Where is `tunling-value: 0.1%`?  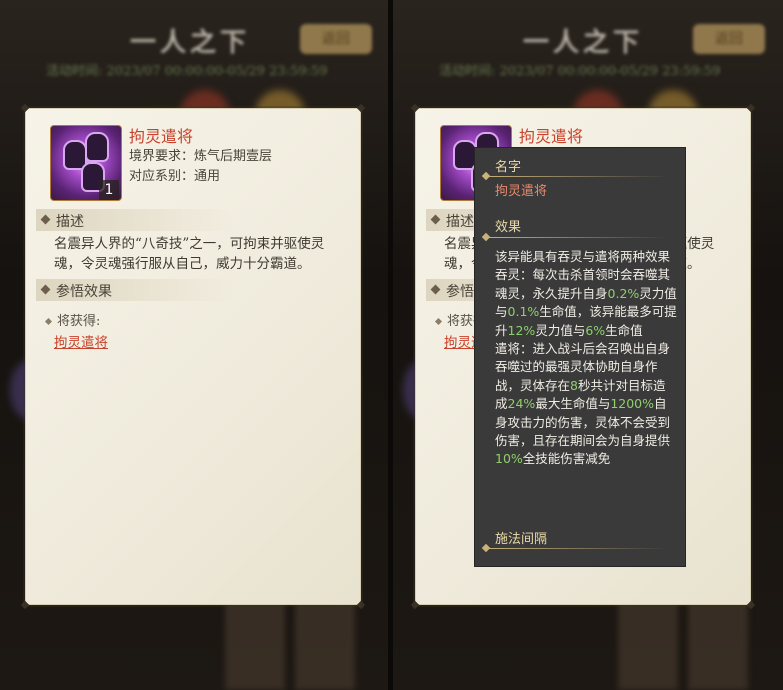
tunling-value: 0.1% is located at coordinates (523, 312).